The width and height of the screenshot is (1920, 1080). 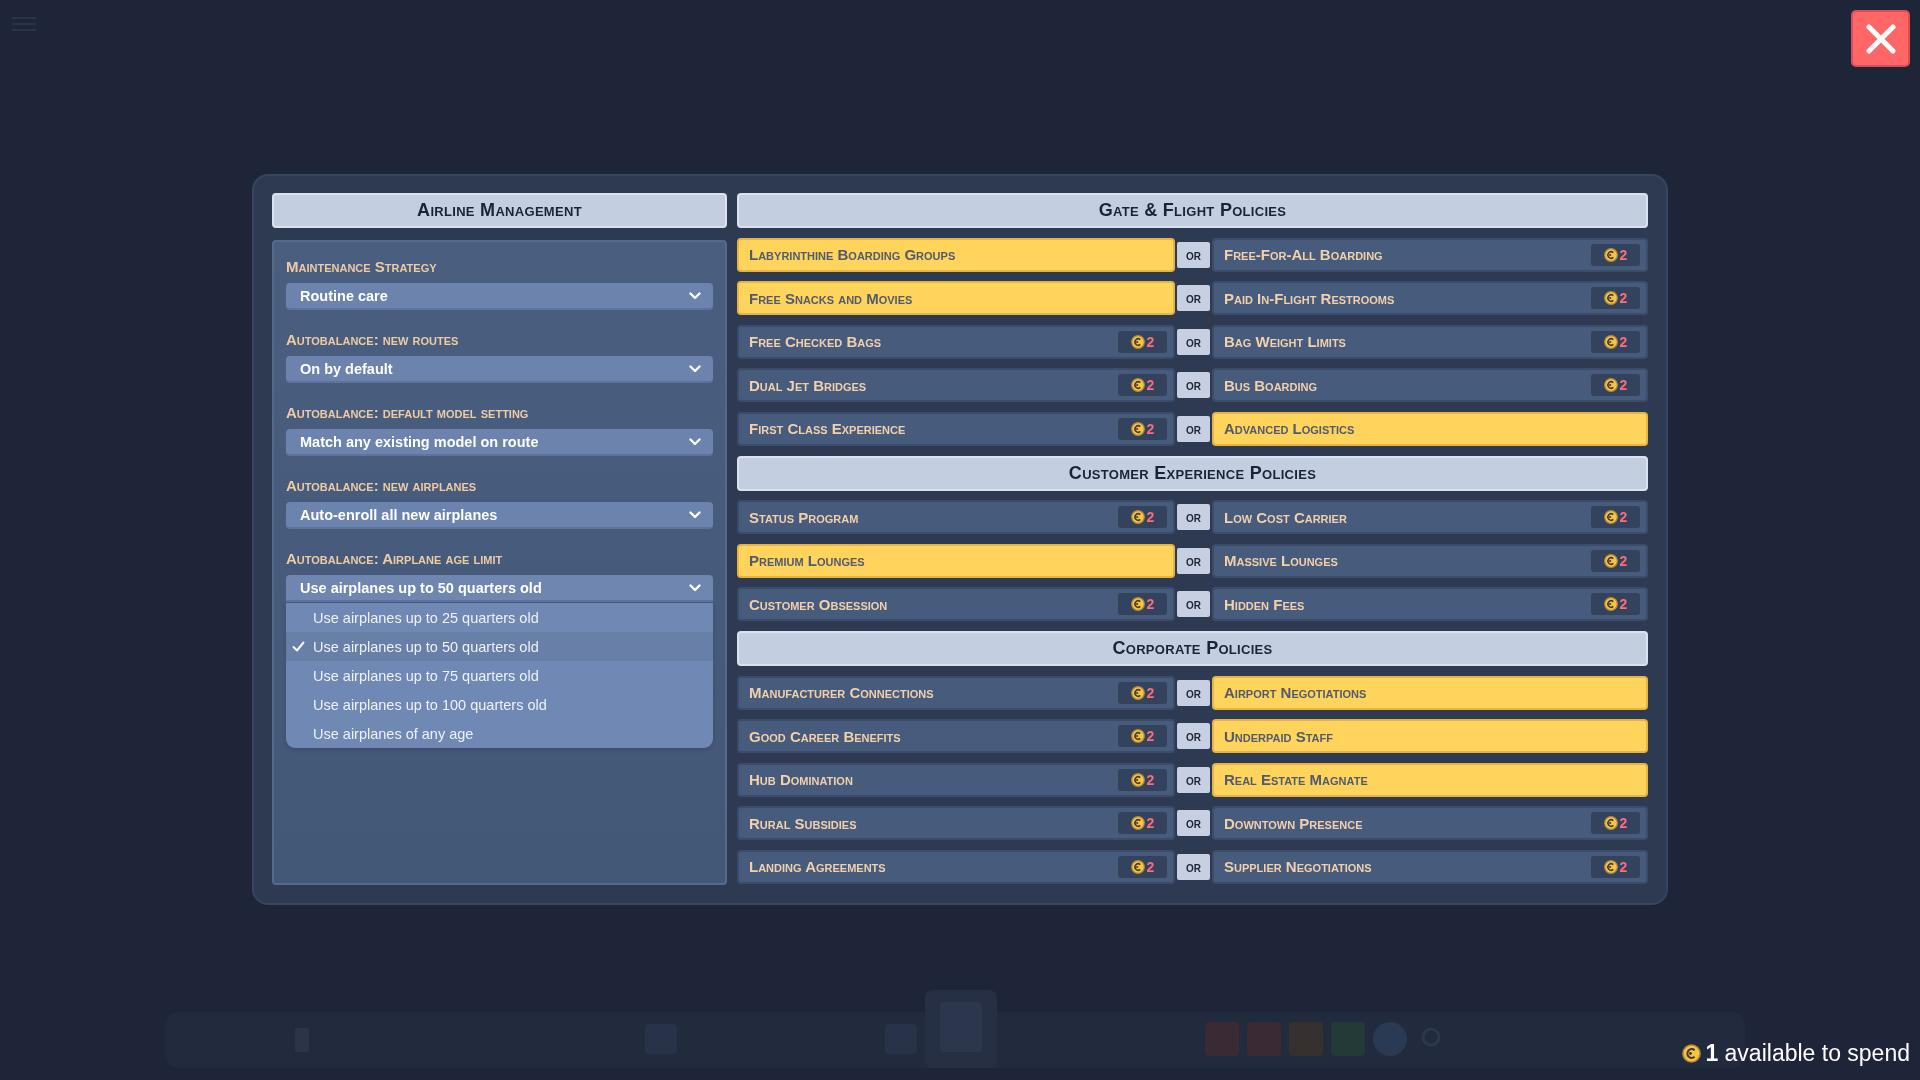 I want to click on dropdown: Match any existing model on route, so click(x=499, y=442).